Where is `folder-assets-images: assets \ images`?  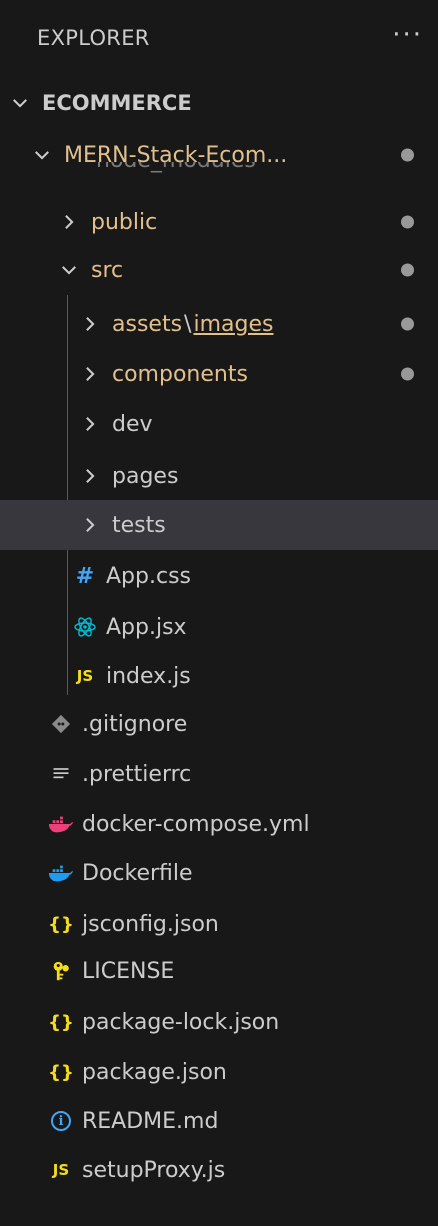
folder-assets-images: assets \ images is located at coordinates (219, 324).